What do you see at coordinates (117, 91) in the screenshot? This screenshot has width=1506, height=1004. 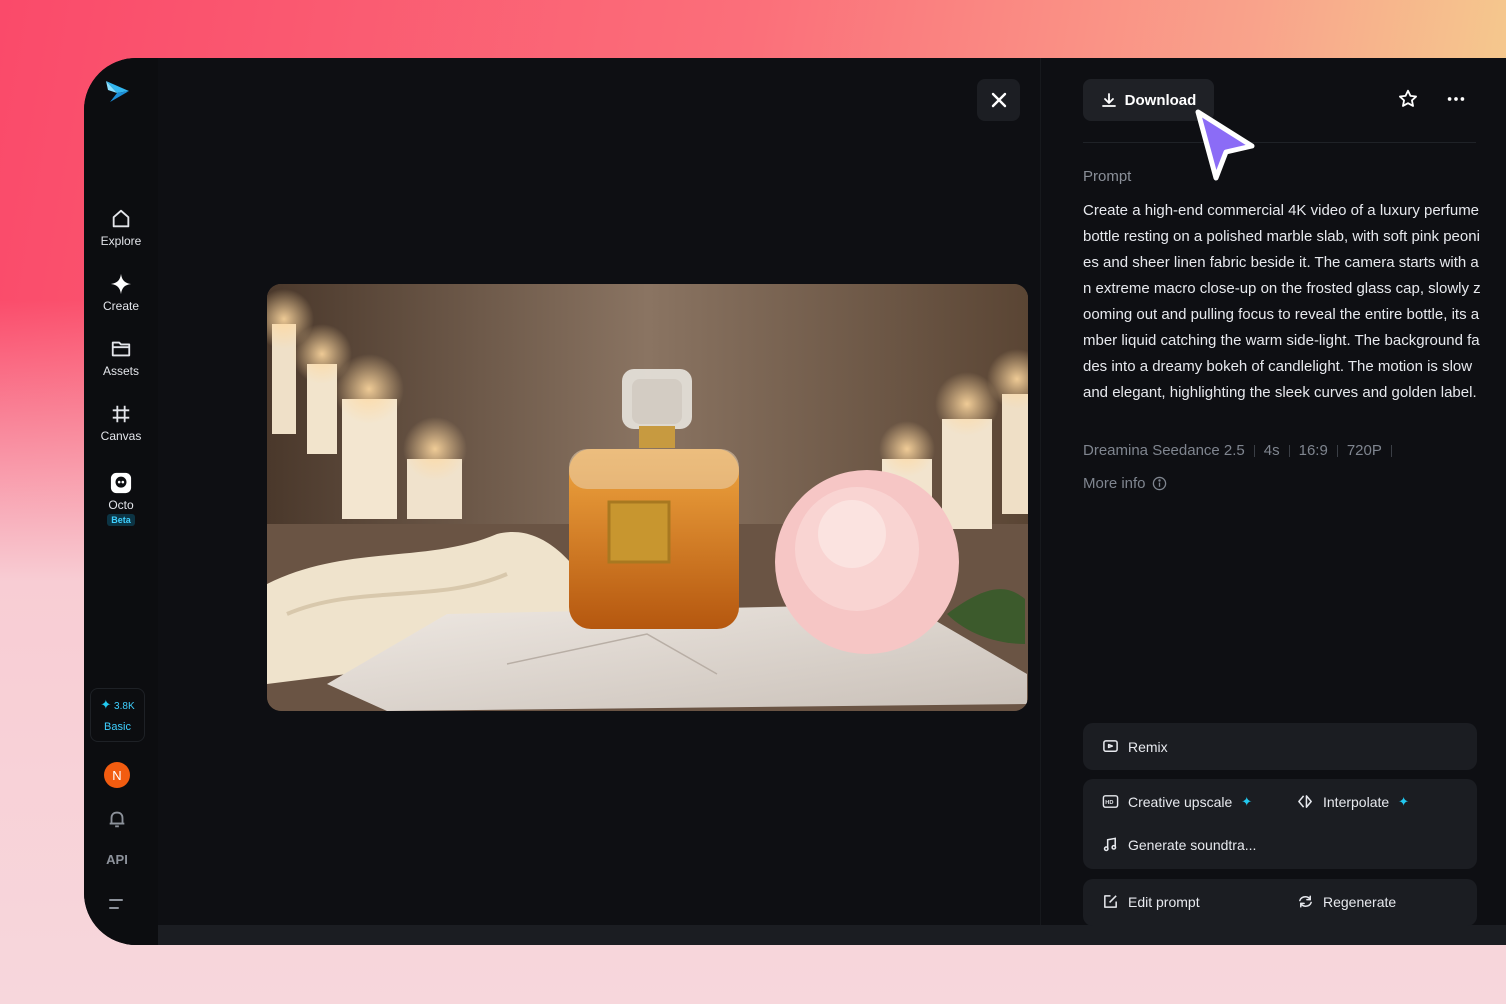 I see `app-logo-icon` at bounding box center [117, 91].